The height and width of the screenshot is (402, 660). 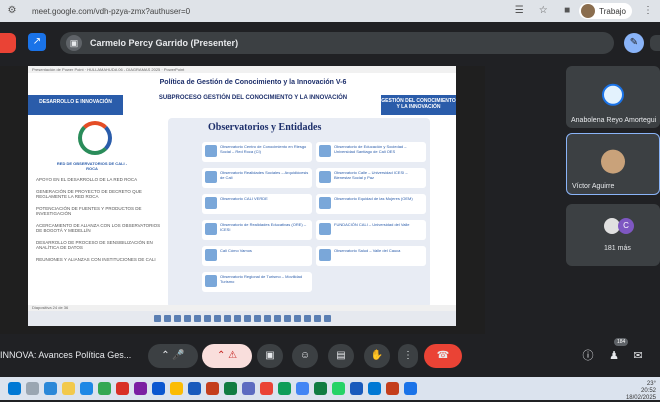 I want to click on site-info-icon: ⚙, so click(x=12, y=11).